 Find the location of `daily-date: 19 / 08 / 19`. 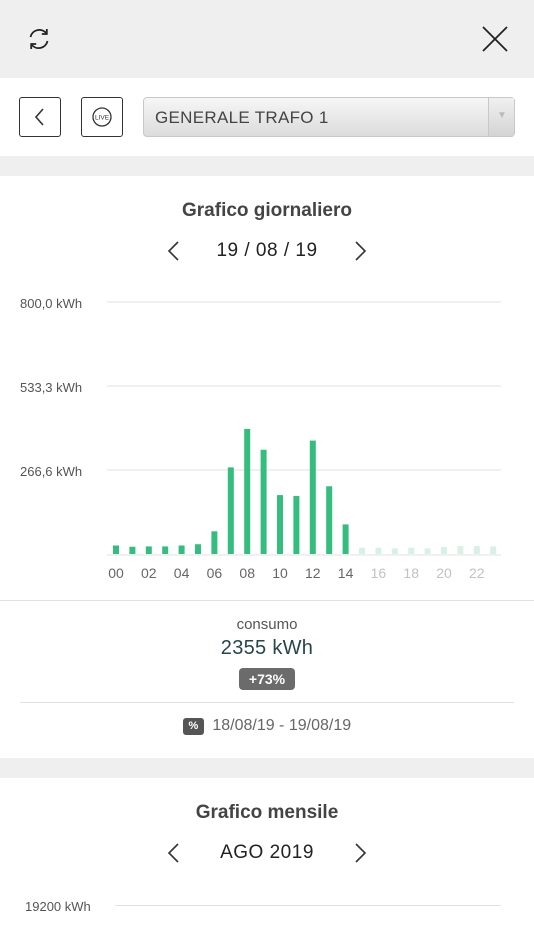

daily-date: 19 / 08 / 19 is located at coordinates (267, 250).